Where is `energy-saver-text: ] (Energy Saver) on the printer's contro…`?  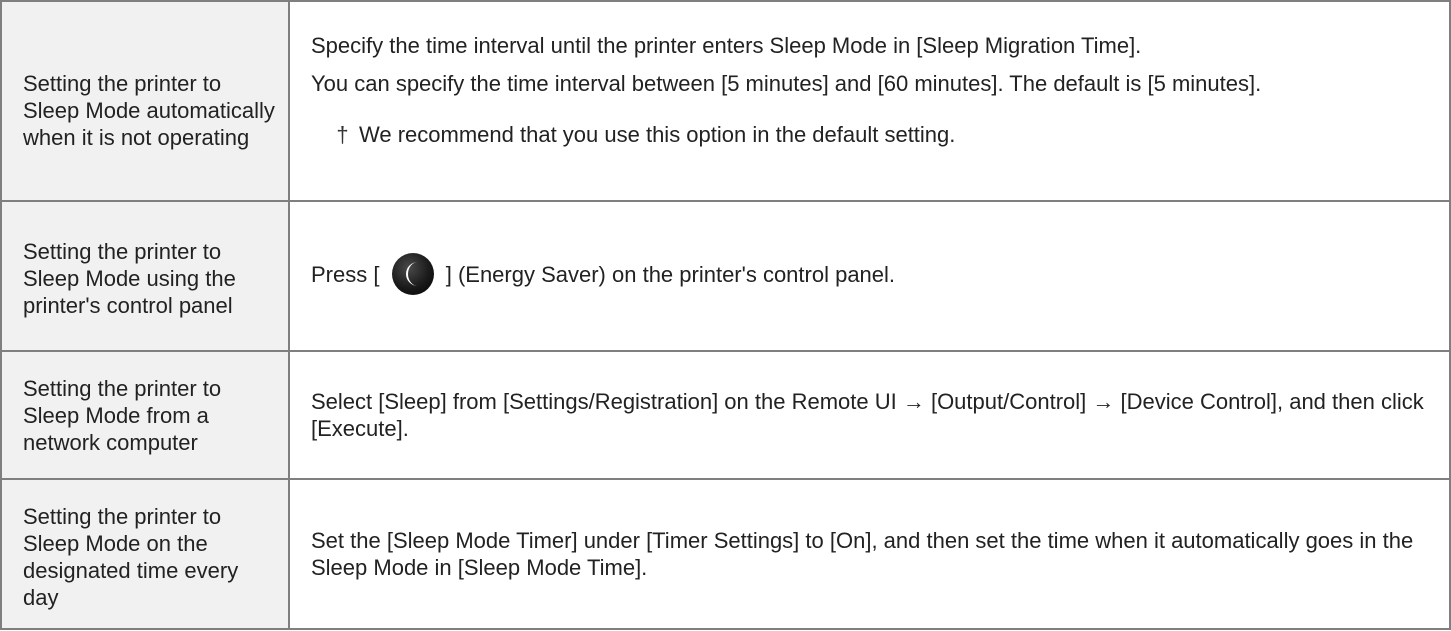
energy-saver-text: ] (Energy Saver) on the printer's contro… is located at coordinates (670, 274).